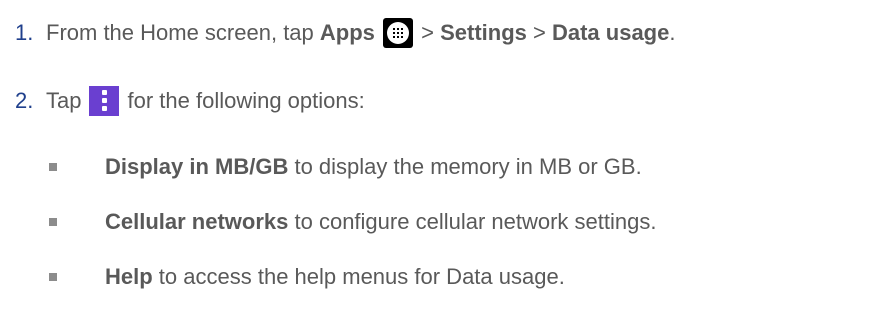  I want to click on step-text: From the Home screen, tap, so click(183, 32).